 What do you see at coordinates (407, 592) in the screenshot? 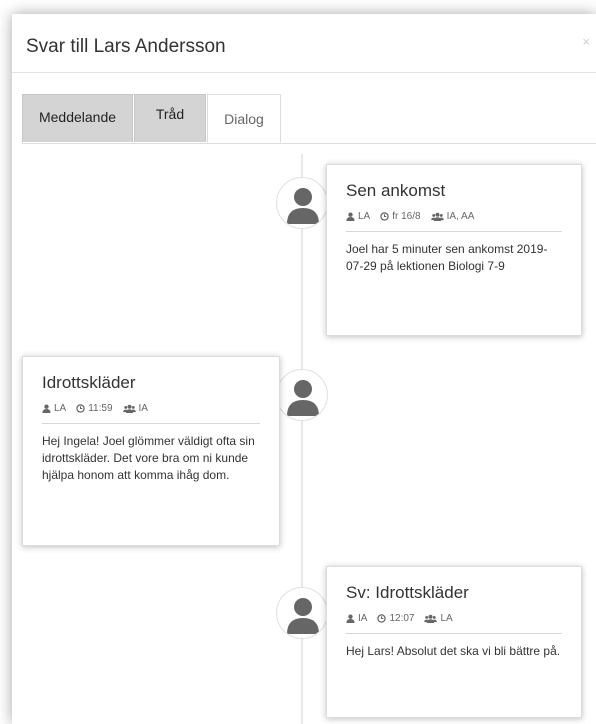
I see `message-title: Sv: Idrottskläder` at bounding box center [407, 592].